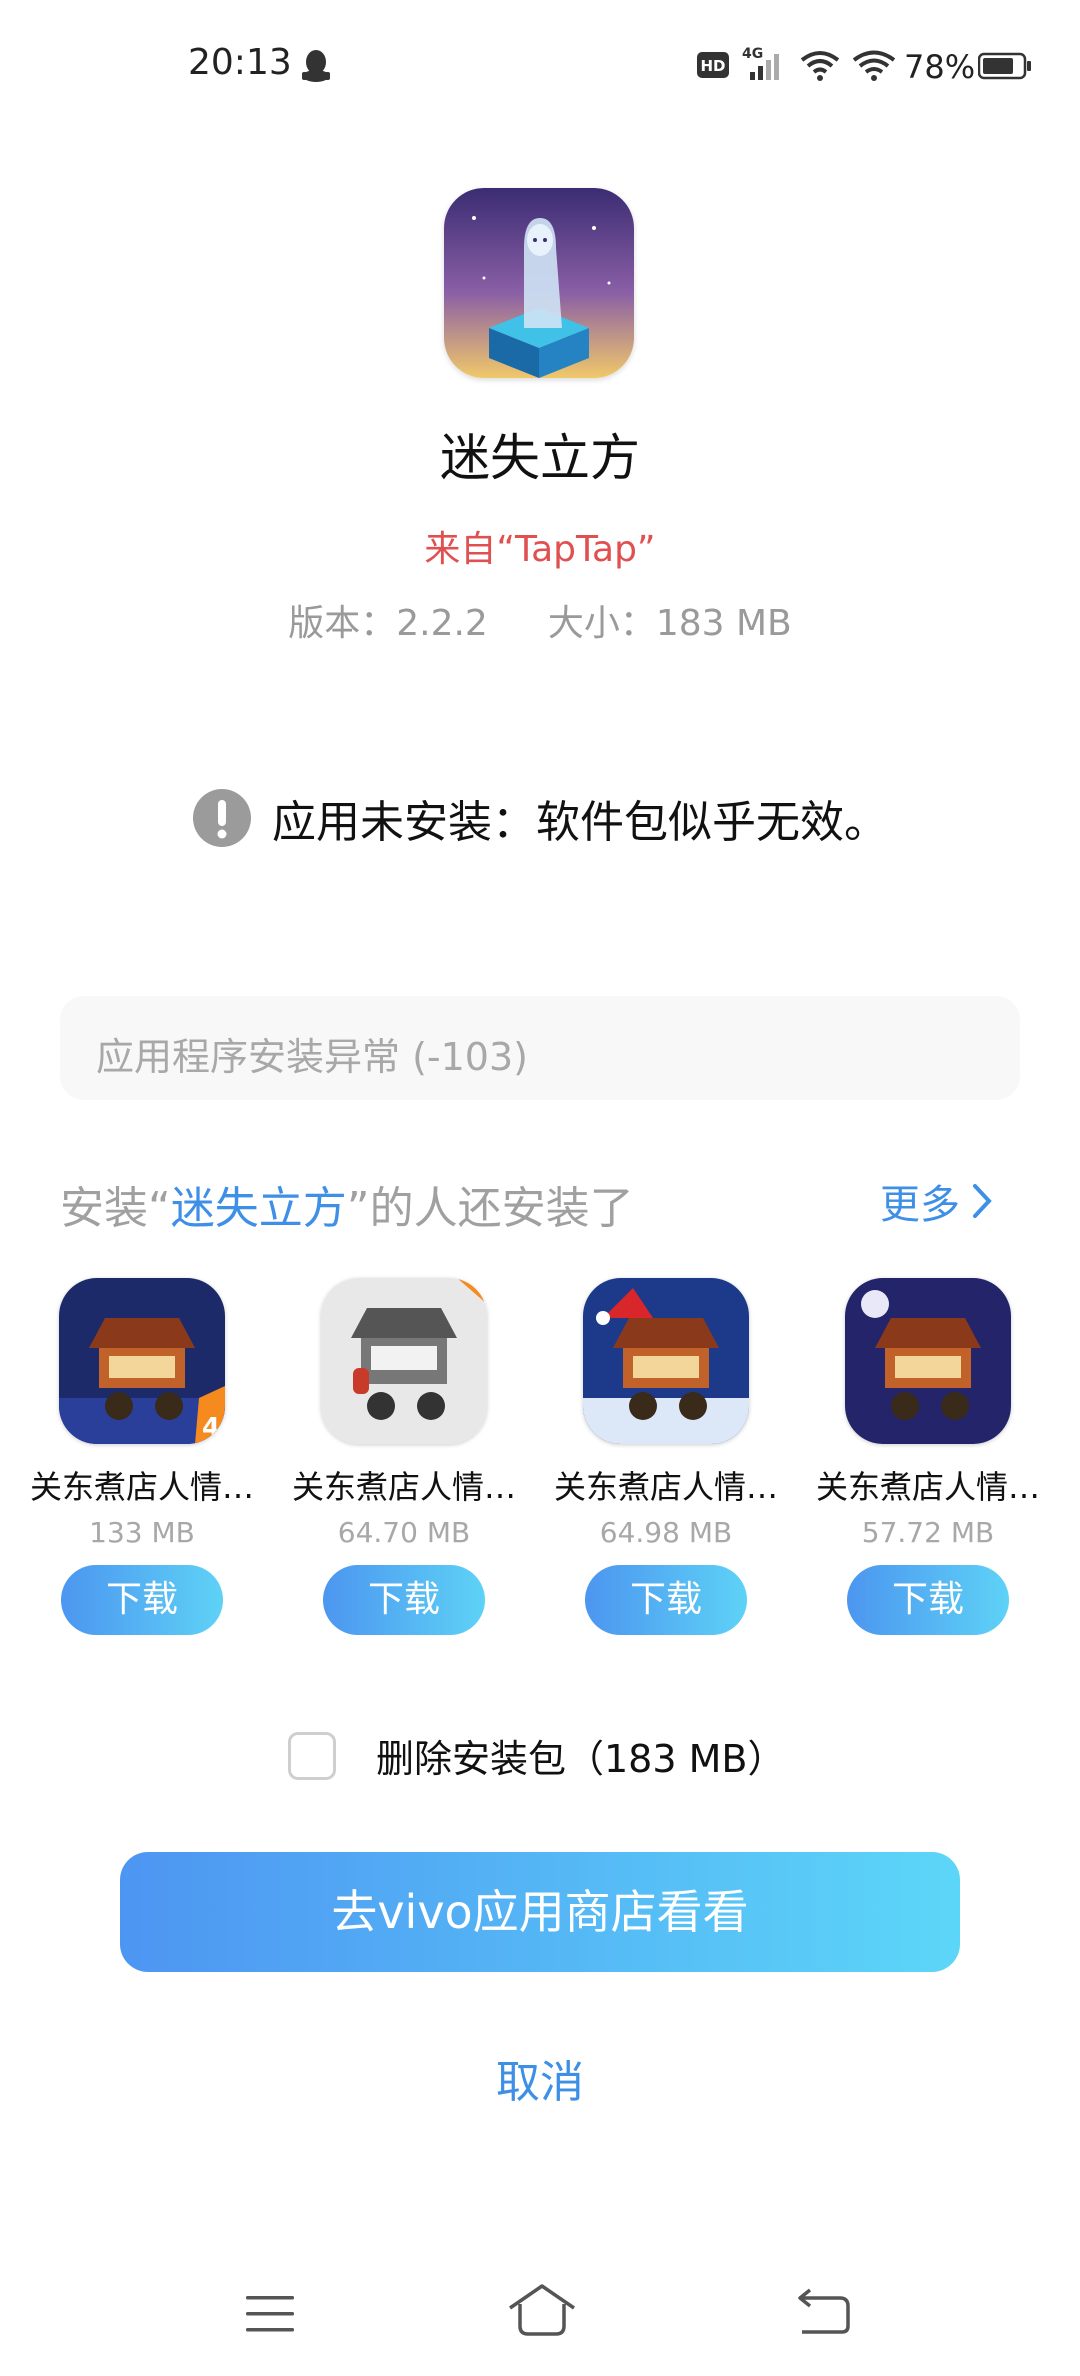  What do you see at coordinates (404, 1456) in the screenshot?
I see `recommendation-item: 关东煮店人情… 64.70 MB 下载` at bounding box center [404, 1456].